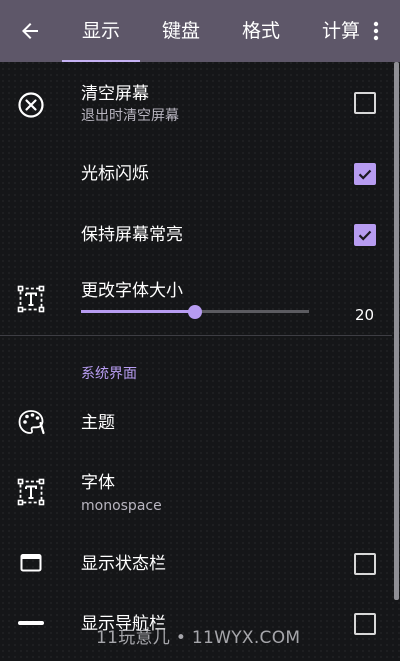 Image resolution: width=400 pixels, height=661 pixels. Describe the element at coordinates (196, 335) in the screenshot. I see `section-divider` at that location.